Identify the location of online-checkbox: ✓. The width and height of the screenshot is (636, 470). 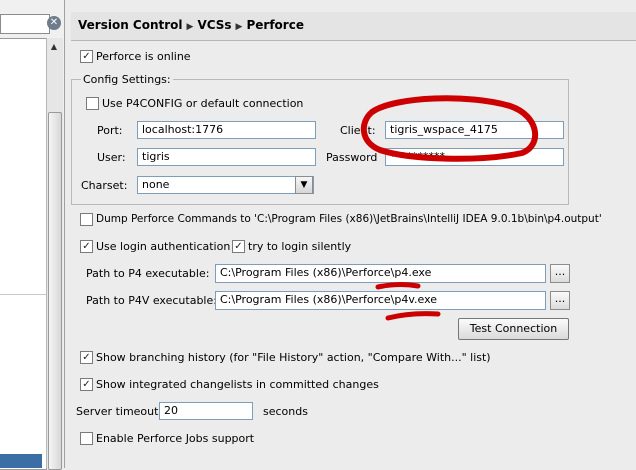
(86, 56).